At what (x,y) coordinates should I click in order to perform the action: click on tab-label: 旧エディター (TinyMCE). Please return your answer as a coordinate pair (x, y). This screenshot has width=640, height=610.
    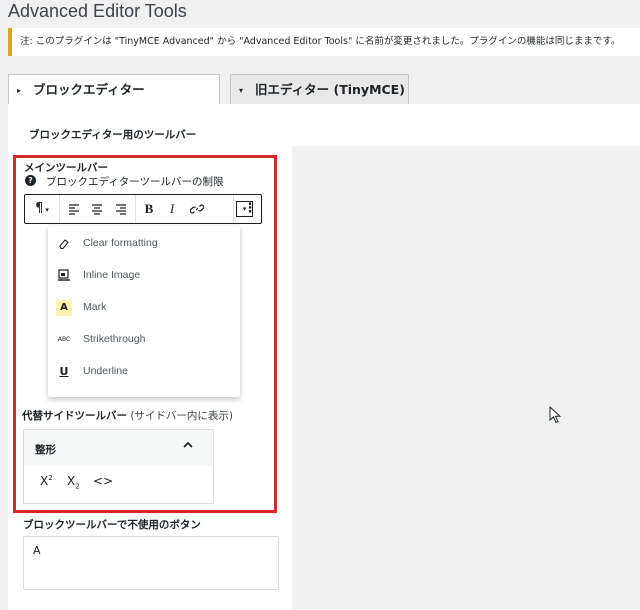
    Looking at the image, I should click on (330, 89).